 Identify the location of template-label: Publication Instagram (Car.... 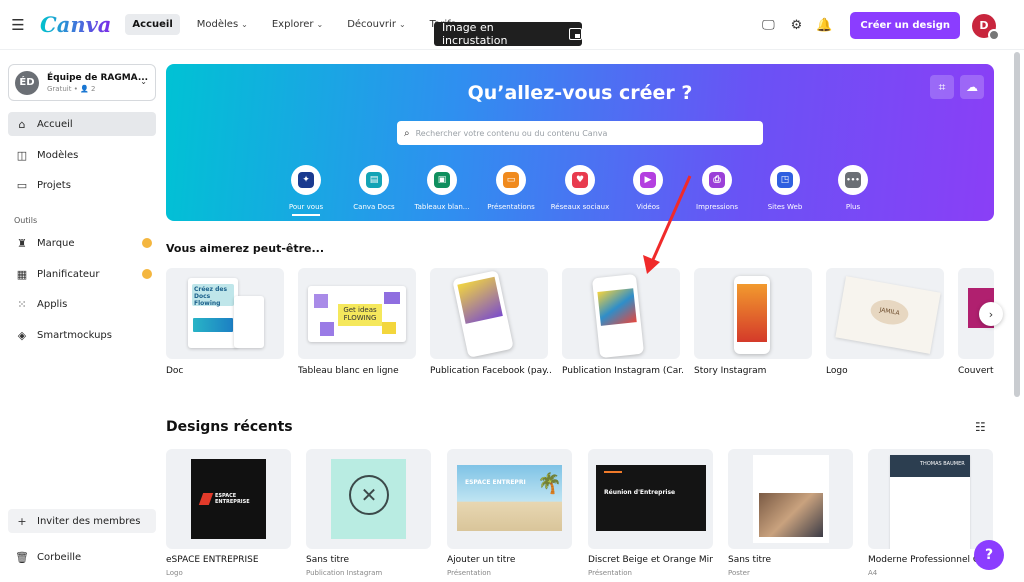
(623, 371).